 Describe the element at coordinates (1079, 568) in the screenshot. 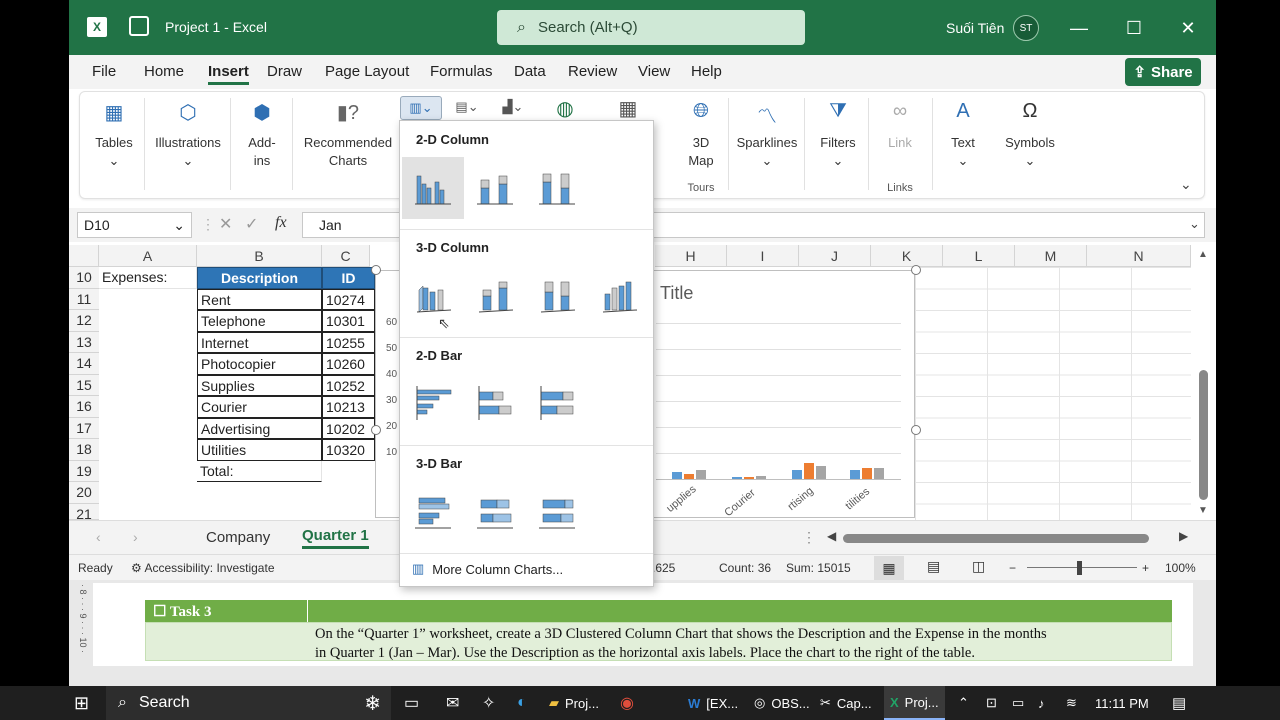

I see `zoom-slider-thumb` at that location.